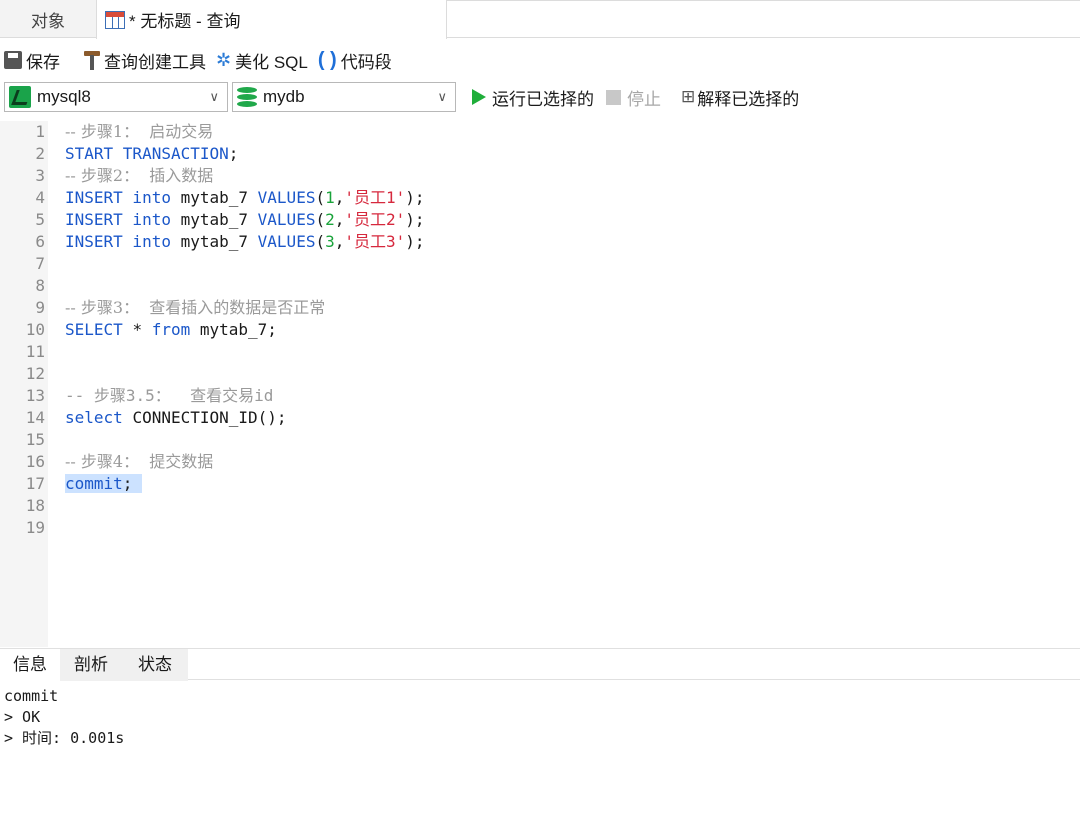  I want to click on tab-objects: 对象, so click(48, 19).